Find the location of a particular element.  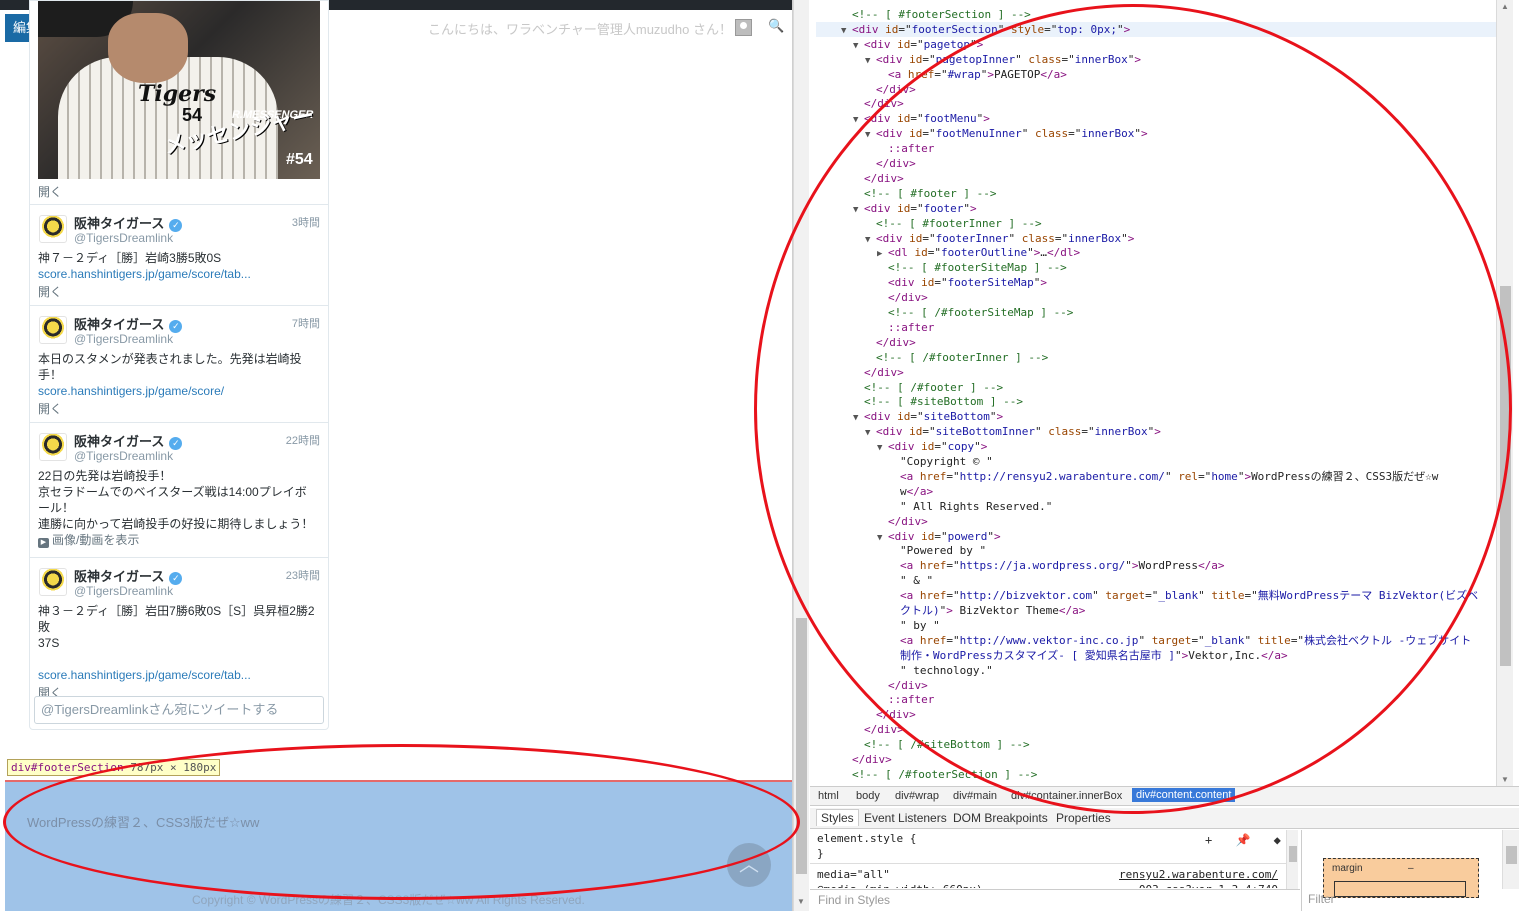

dom-node-text: <!-- [ #footerSection ] --> is located at coordinates (941, 14).